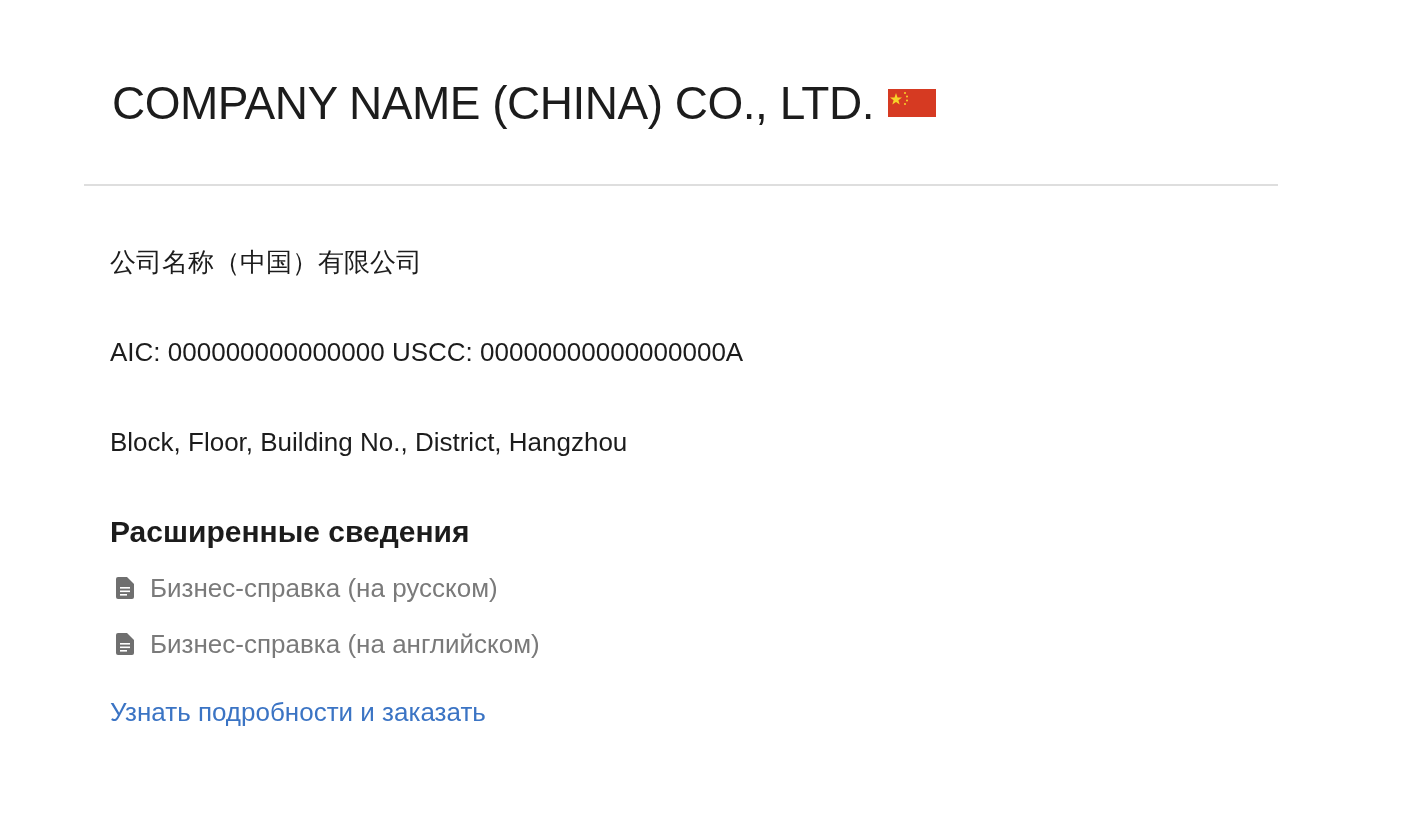  I want to click on document-link: Бизнес-справка (на английском), so click(345, 644).